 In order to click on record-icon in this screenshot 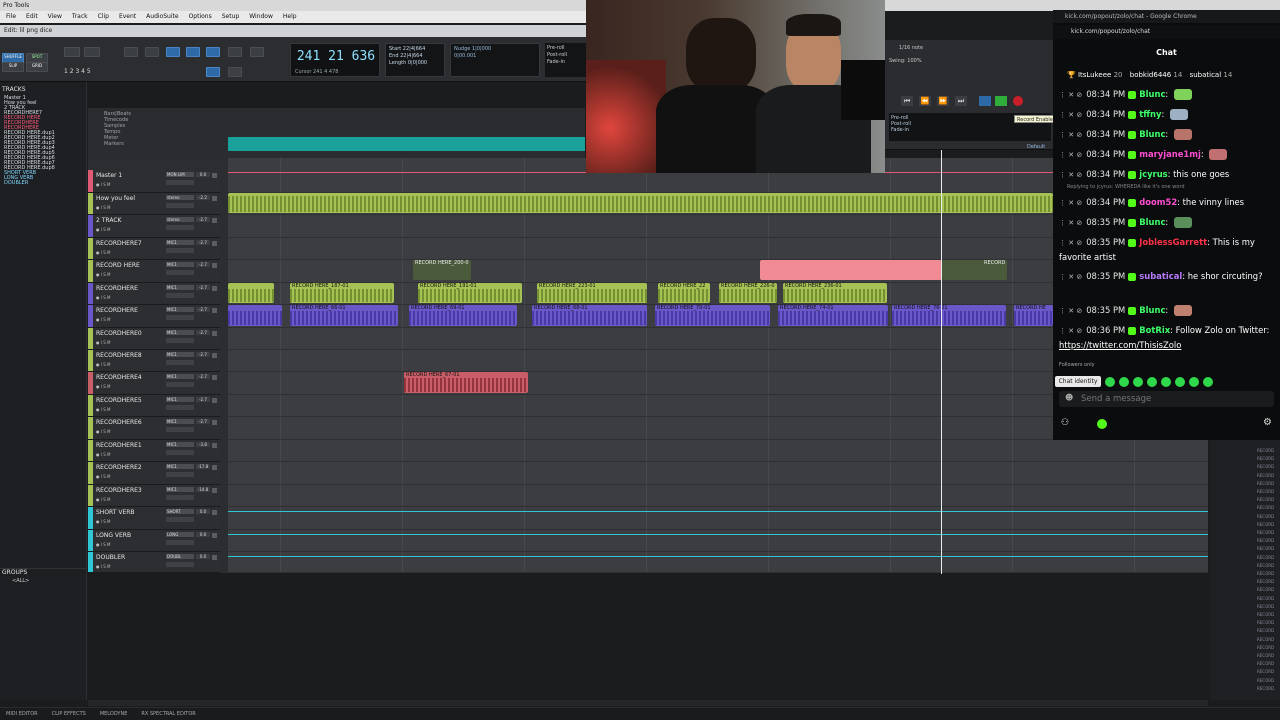, I will do `click(1018, 101)`.